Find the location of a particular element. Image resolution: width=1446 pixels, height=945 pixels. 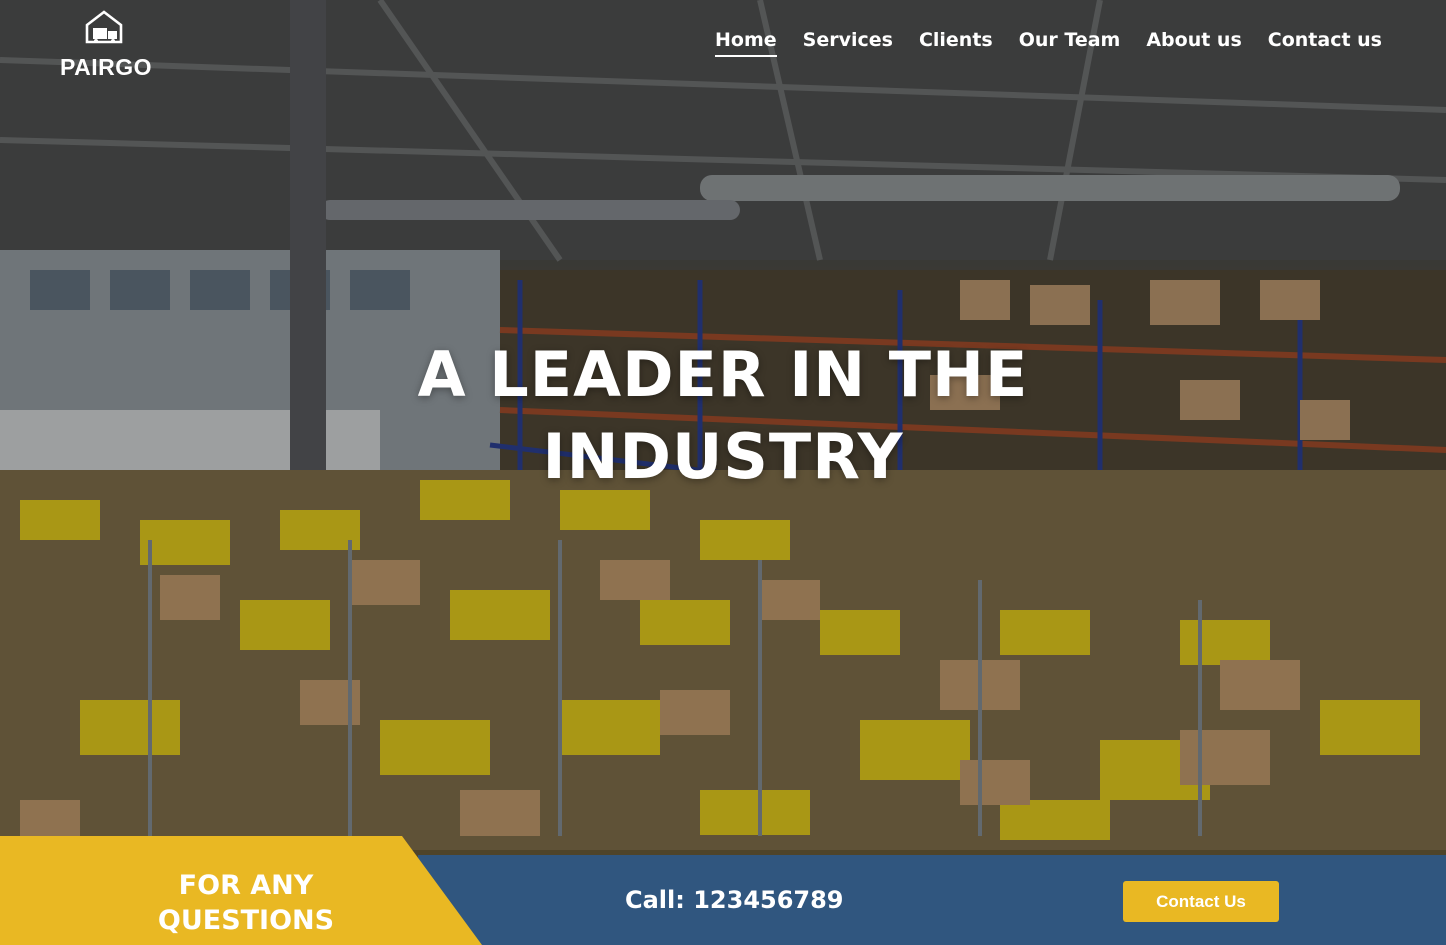

warehouse-truck-icon is located at coordinates (104, 27).